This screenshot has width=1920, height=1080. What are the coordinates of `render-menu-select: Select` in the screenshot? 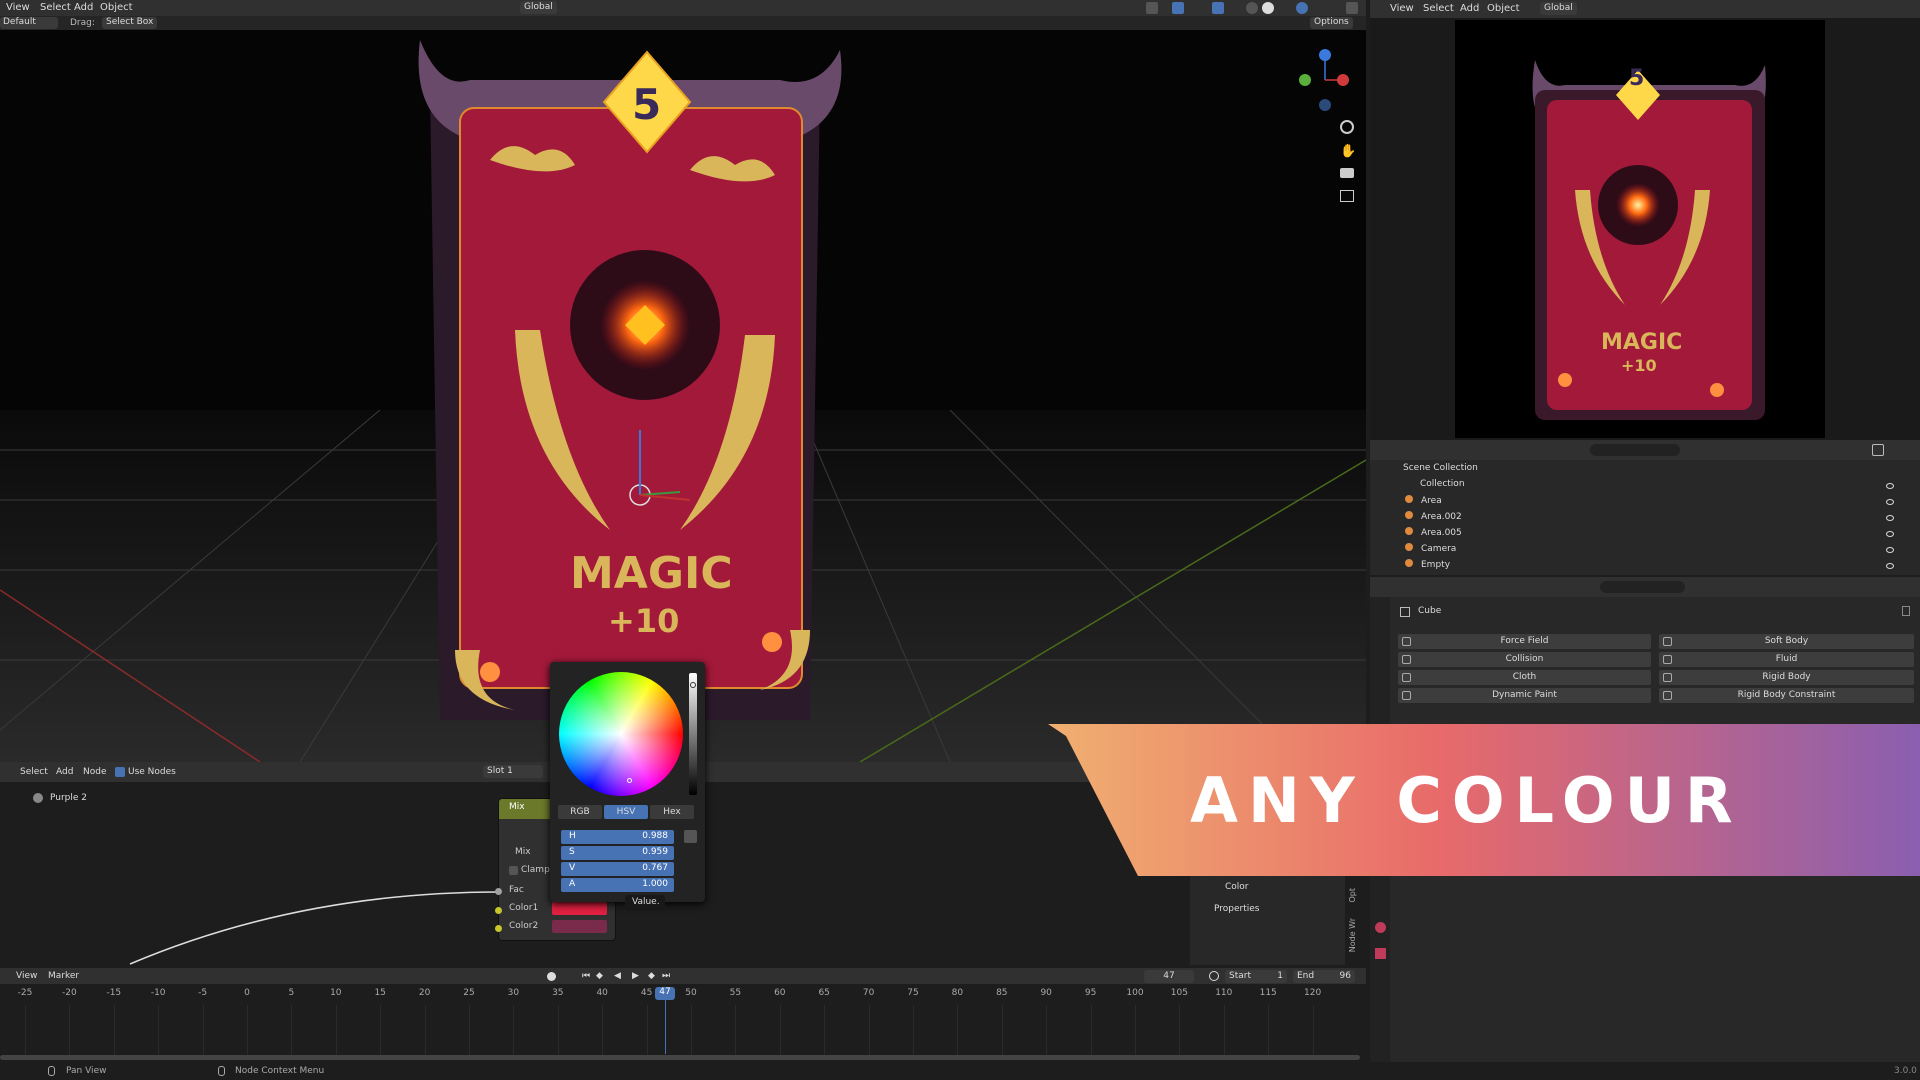 It's located at (1438, 8).